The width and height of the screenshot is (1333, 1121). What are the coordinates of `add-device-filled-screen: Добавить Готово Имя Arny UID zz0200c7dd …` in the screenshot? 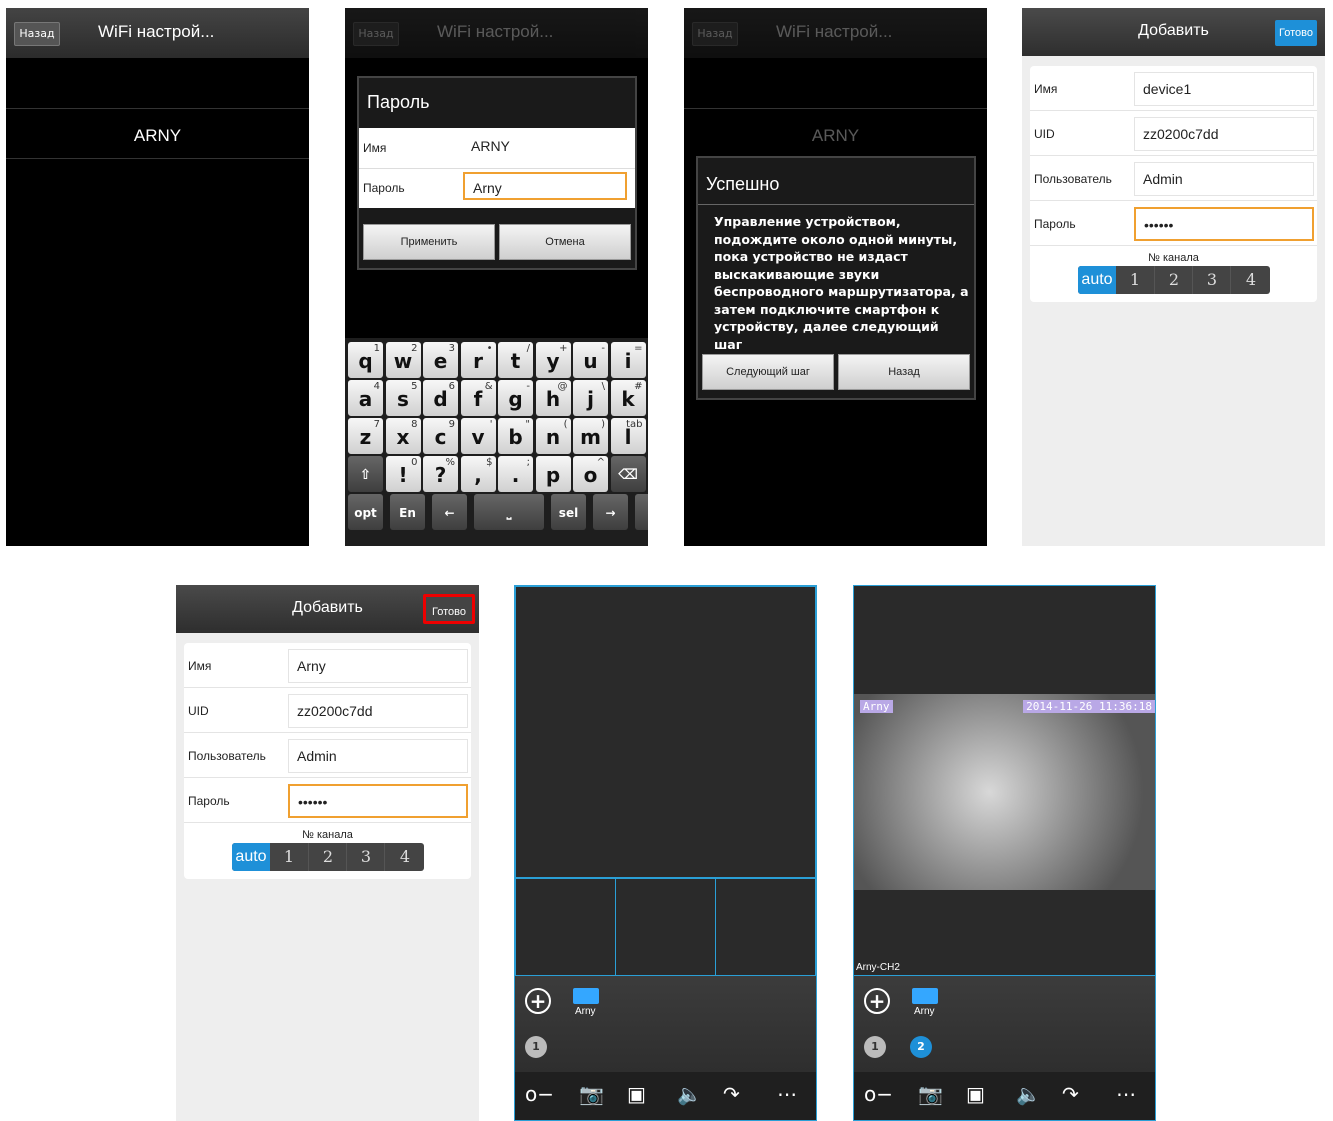 It's located at (327, 853).